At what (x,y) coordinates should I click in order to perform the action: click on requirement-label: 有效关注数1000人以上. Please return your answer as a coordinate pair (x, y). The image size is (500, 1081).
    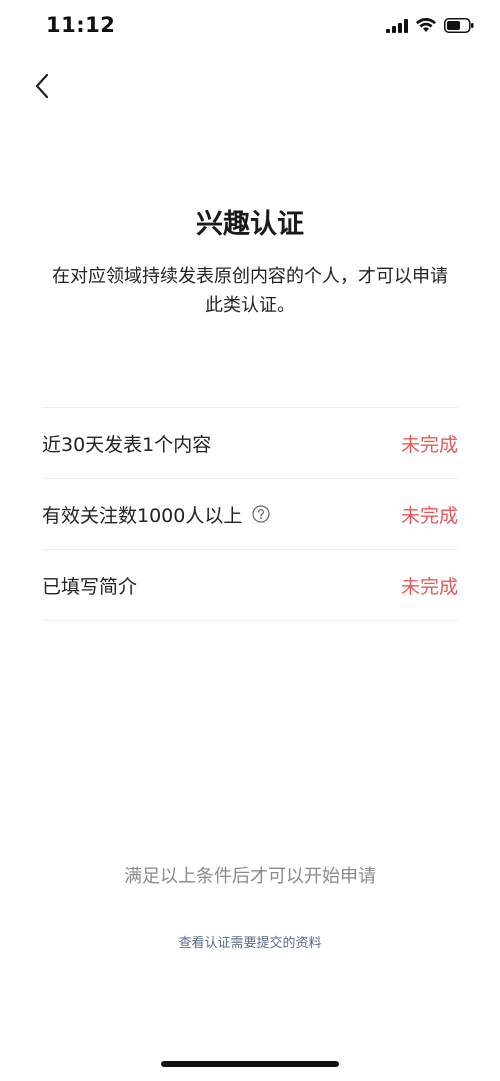
    Looking at the image, I should click on (142, 515).